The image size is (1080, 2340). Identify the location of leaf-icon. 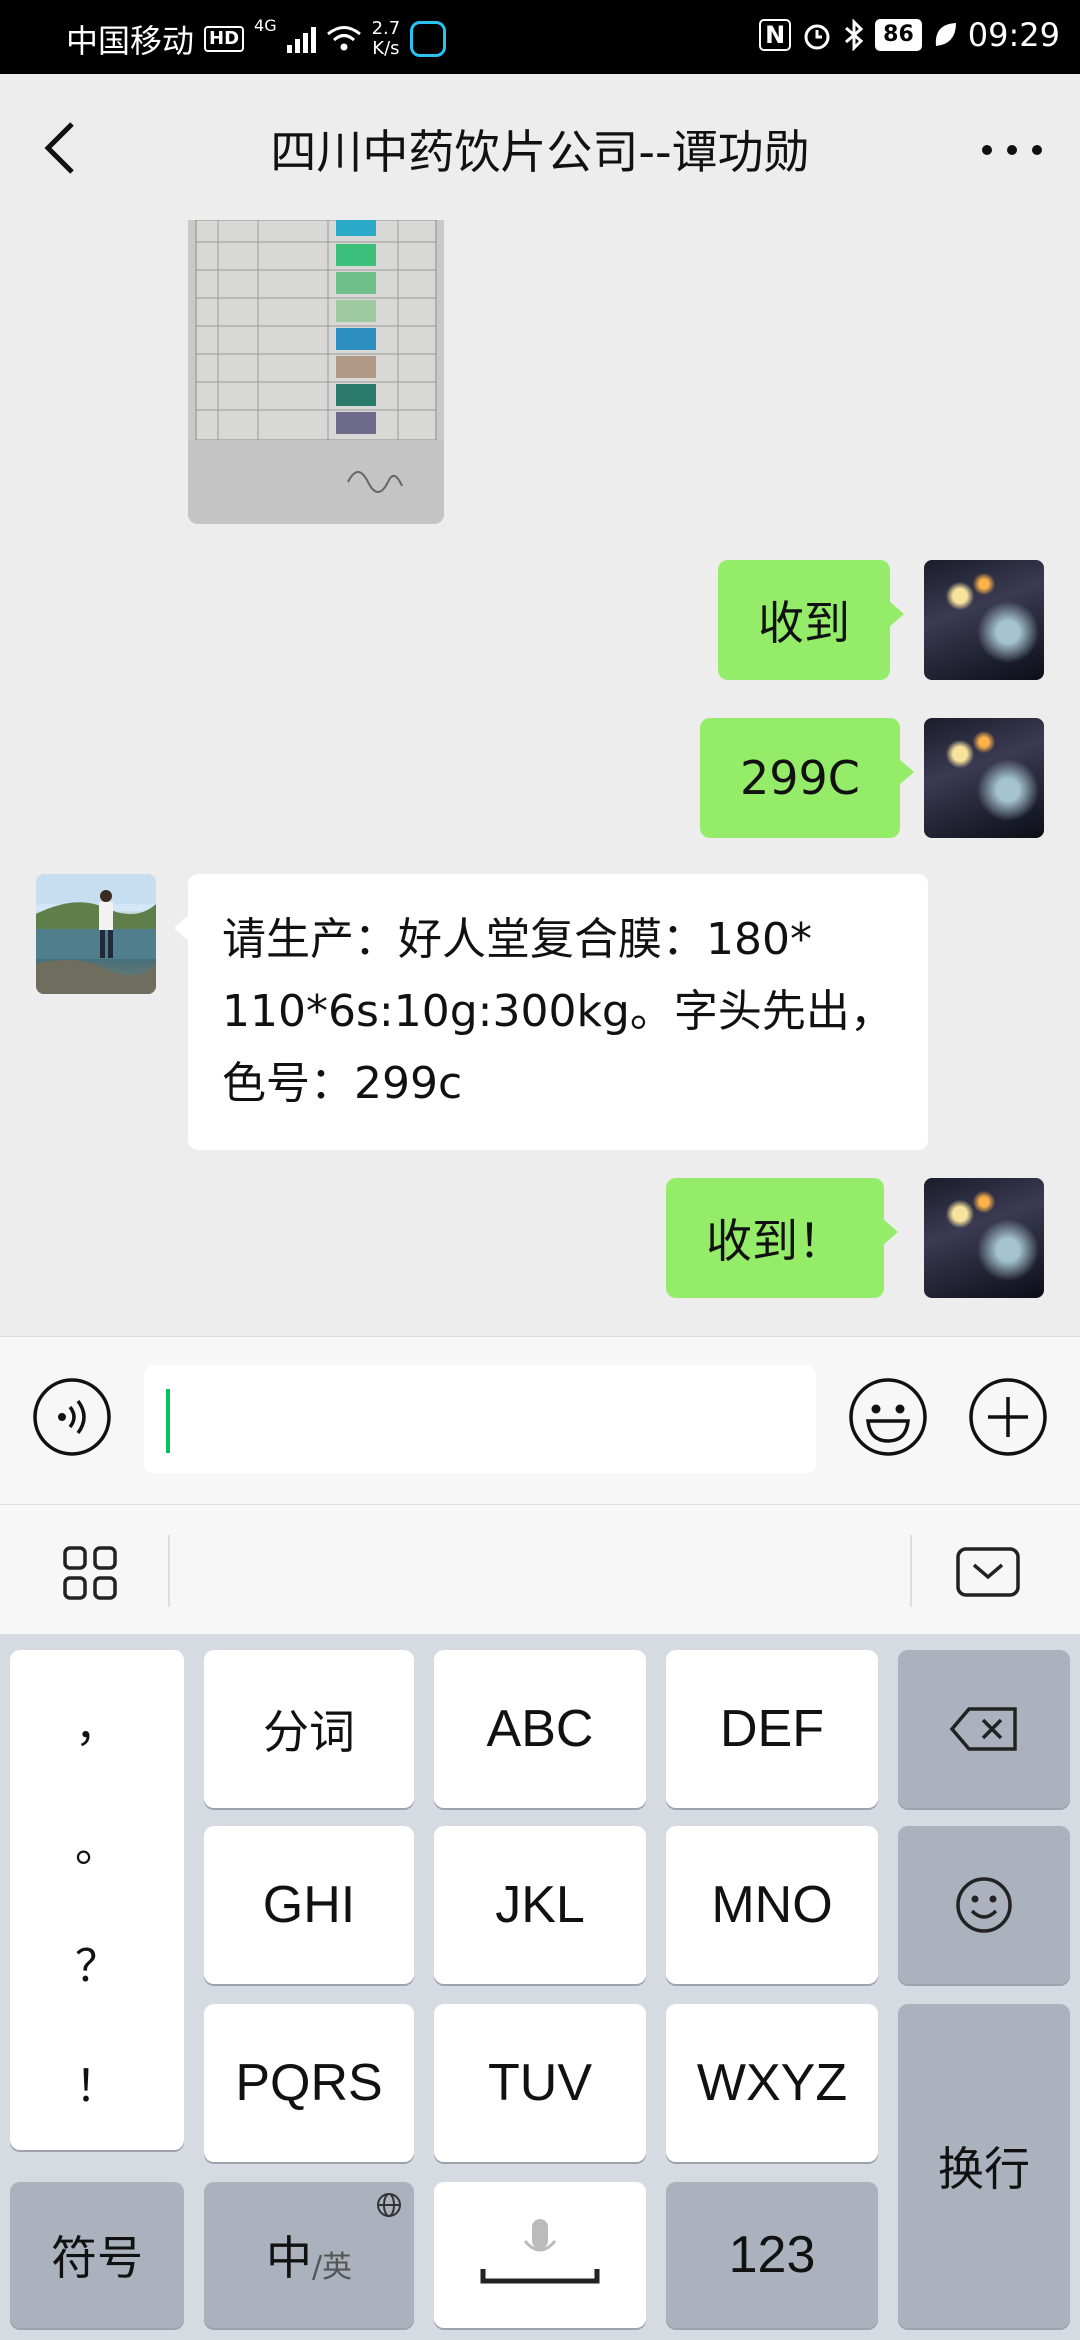
(945, 34).